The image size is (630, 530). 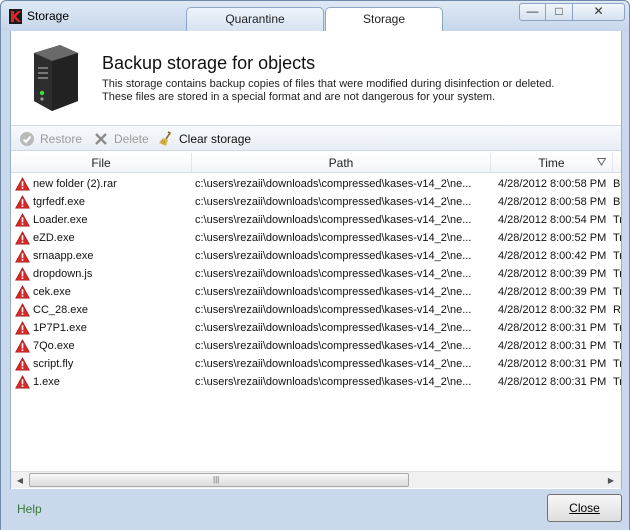 I want to click on cell-file: dropdown.js, so click(x=63, y=274).